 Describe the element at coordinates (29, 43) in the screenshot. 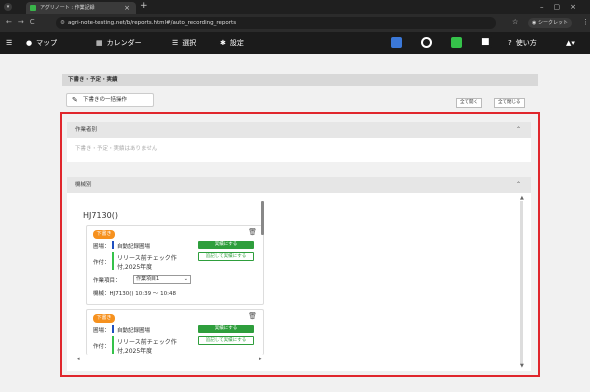

I see `map-pin-icon: ●` at that location.